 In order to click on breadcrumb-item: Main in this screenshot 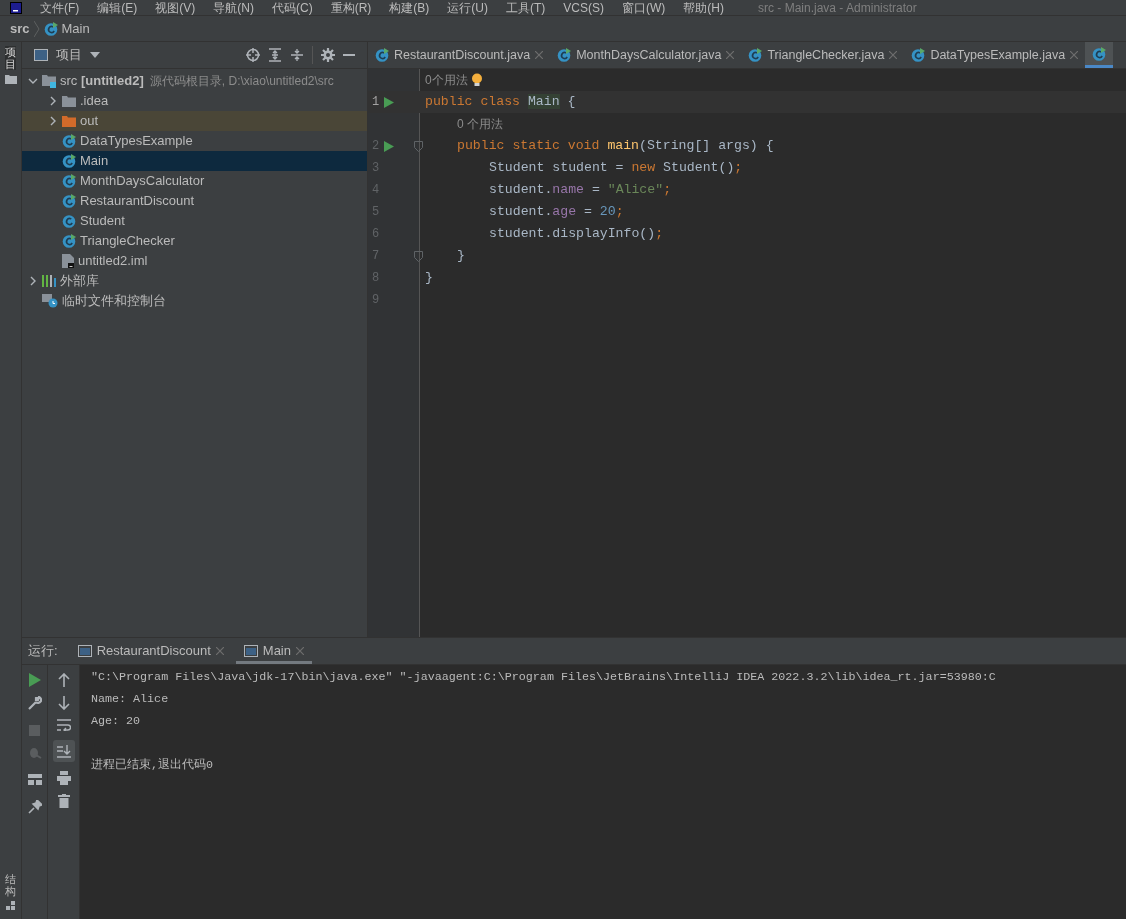, I will do `click(66, 28)`.